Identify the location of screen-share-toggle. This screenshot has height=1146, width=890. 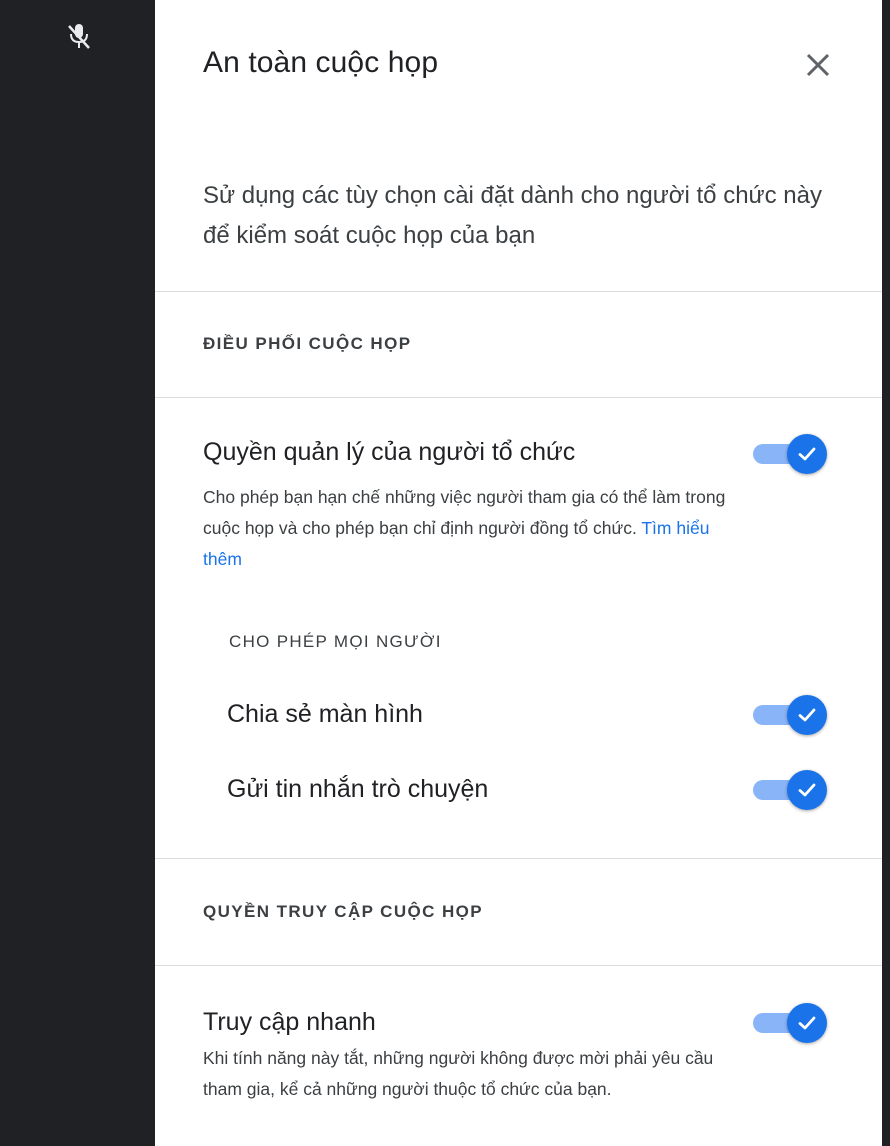
(791, 715).